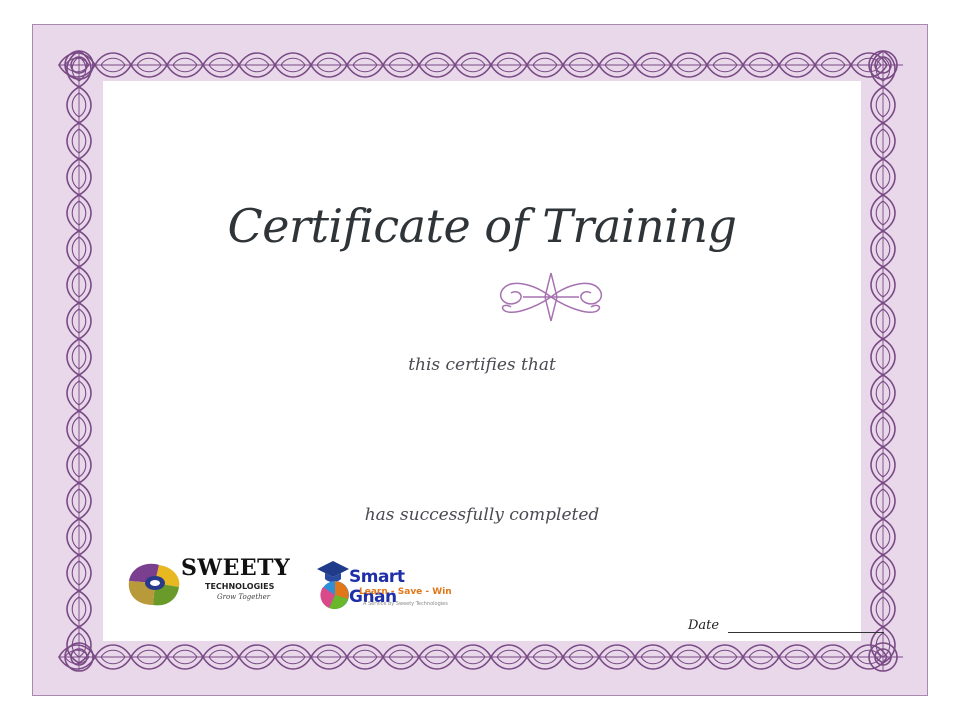 The height and width of the screenshot is (720, 960). What do you see at coordinates (806, 632) in the screenshot?
I see `date-signature-line` at bounding box center [806, 632].